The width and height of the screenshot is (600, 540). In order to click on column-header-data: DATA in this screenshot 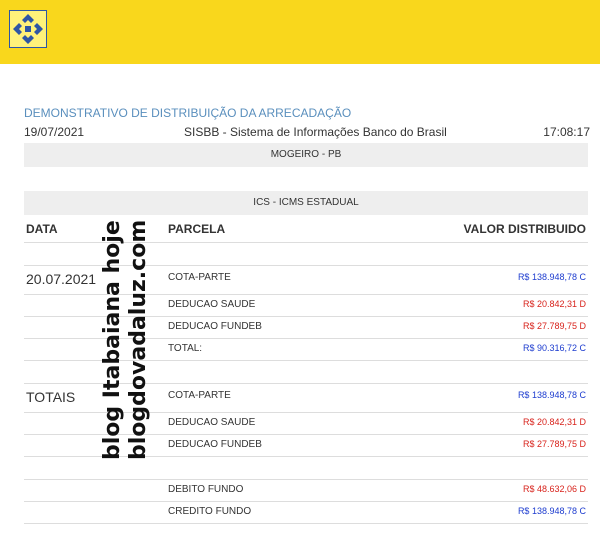, I will do `click(42, 229)`.